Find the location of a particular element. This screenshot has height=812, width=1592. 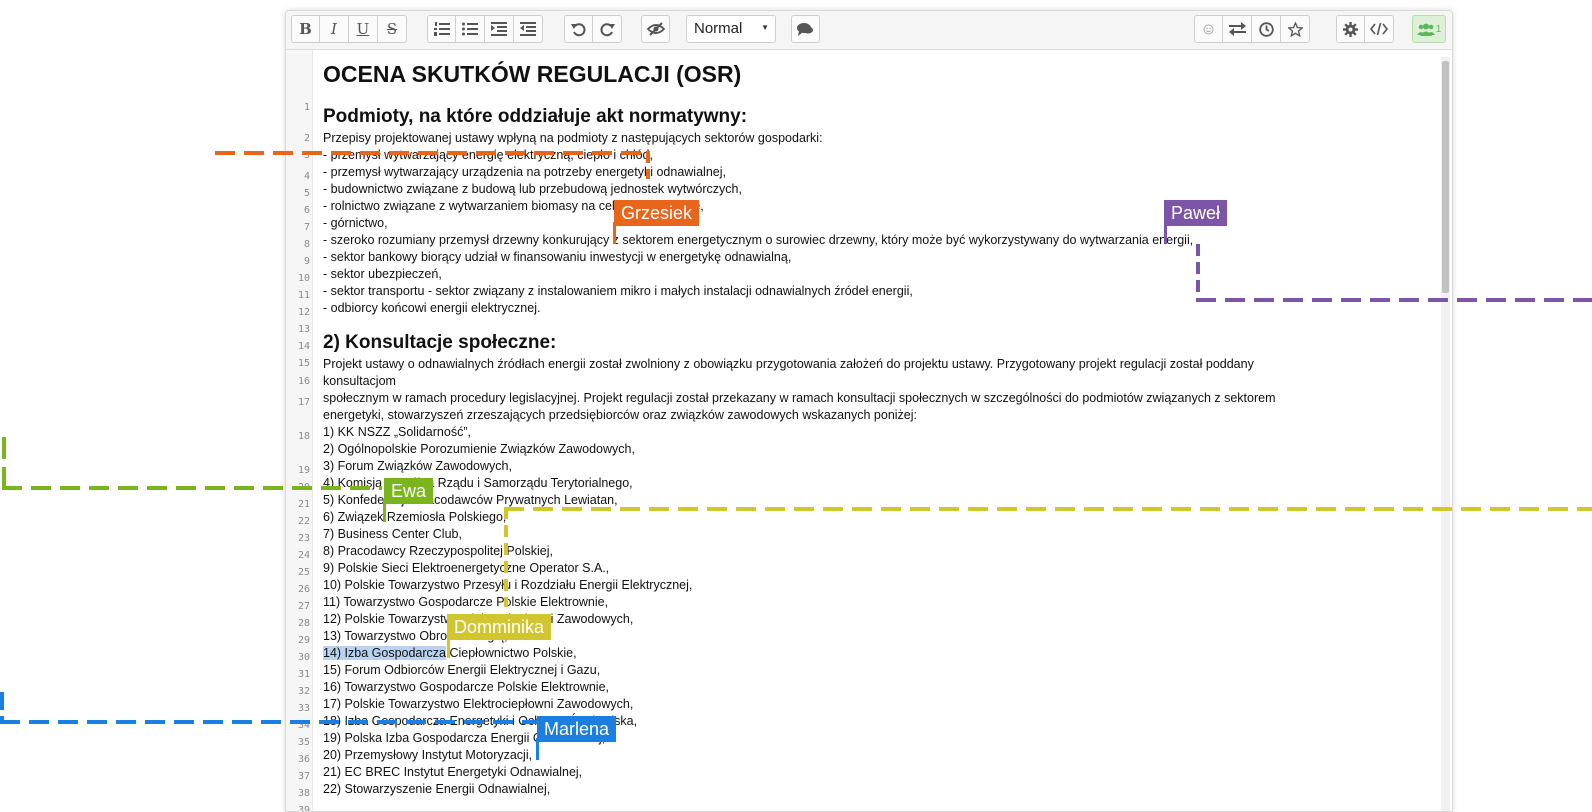

line-text: Ciepłownictwo Polskie, is located at coordinates (511, 653).